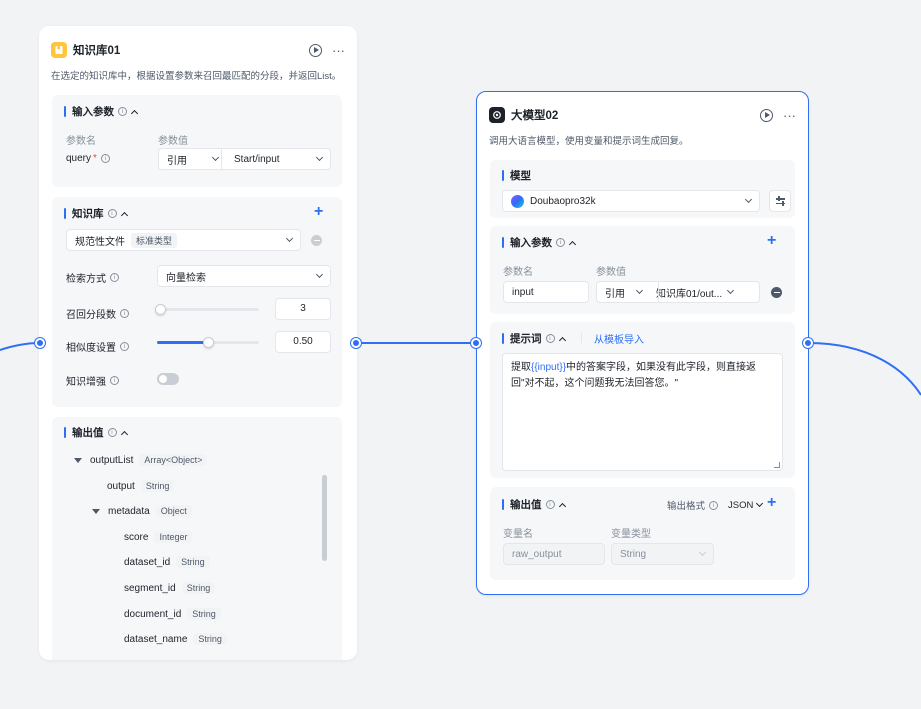 Image resolution: width=921 pixels, height=709 pixels. What do you see at coordinates (142, 511) in the screenshot?
I see `tree-row-metadata: metadata Object` at bounding box center [142, 511].